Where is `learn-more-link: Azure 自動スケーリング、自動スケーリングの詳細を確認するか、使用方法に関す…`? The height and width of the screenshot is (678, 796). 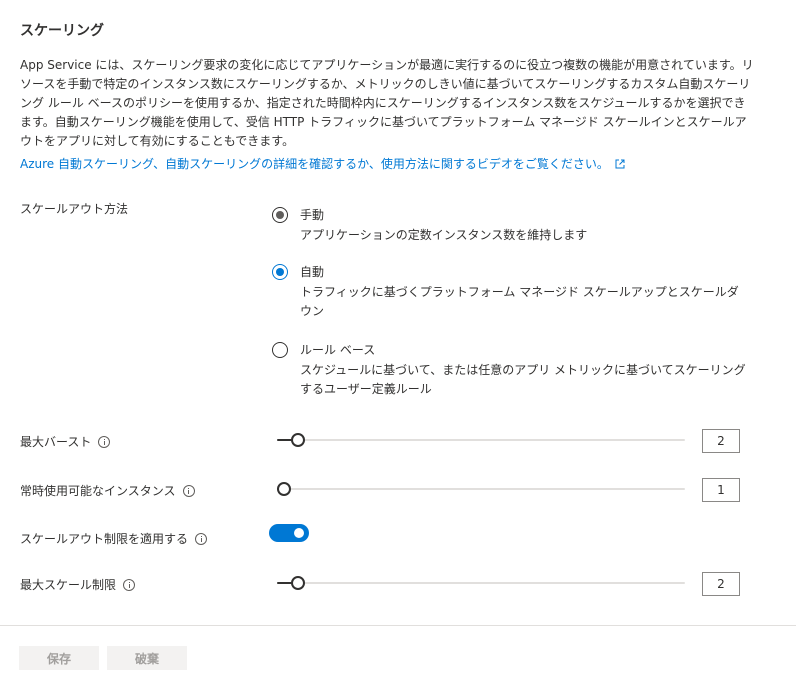
learn-more-link: Azure 自動スケーリング、自動スケーリングの詳細を確認するか、使用方法に関す… is located at coordinates (322, 165).